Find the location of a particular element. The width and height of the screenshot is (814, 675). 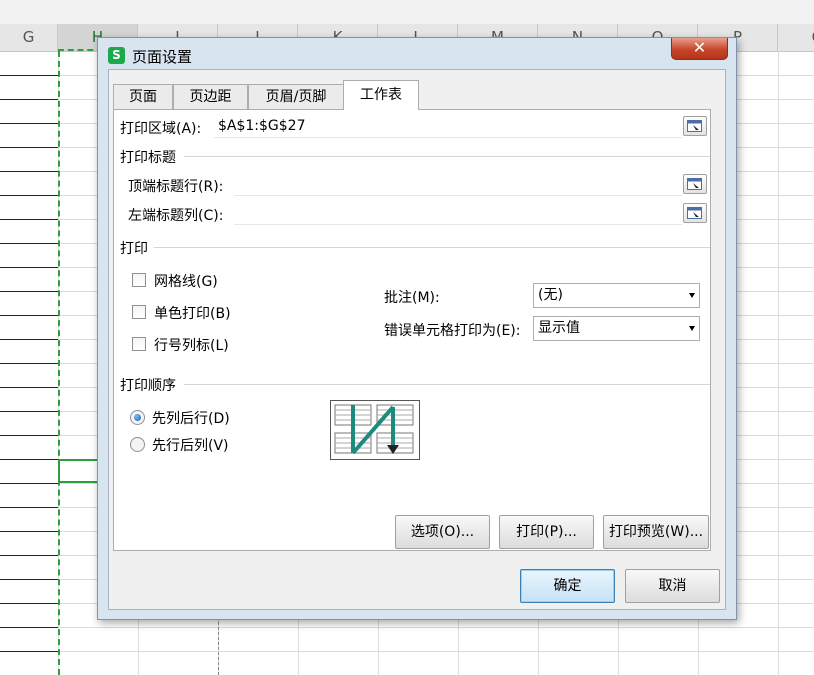

print-area-range-button is located at coordinates (695, 126).